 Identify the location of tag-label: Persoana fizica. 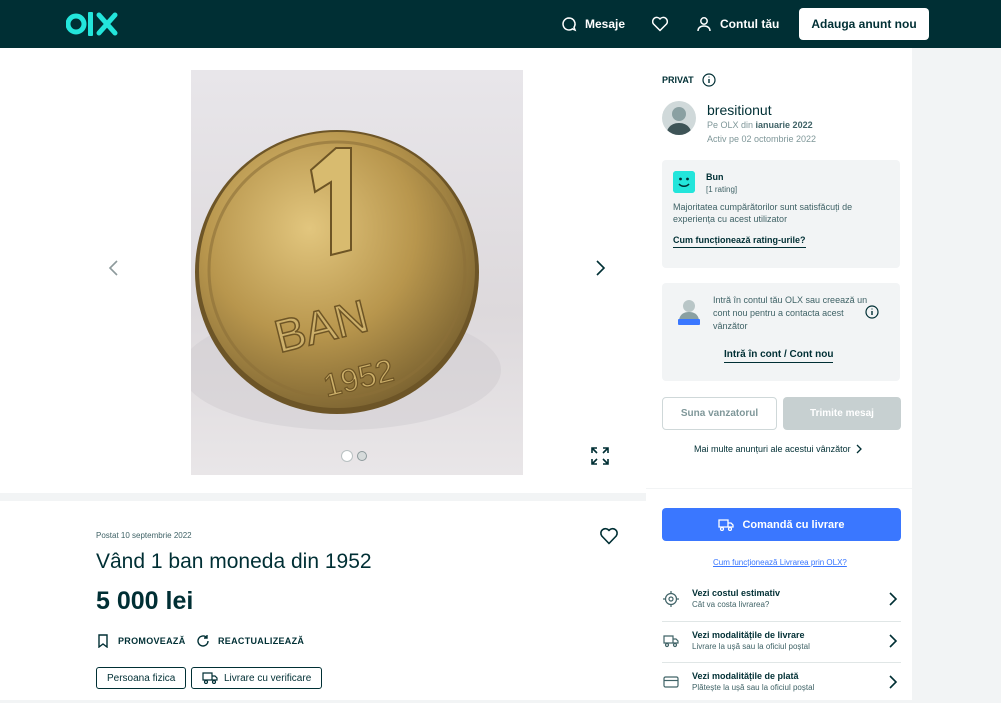
(141, 678).